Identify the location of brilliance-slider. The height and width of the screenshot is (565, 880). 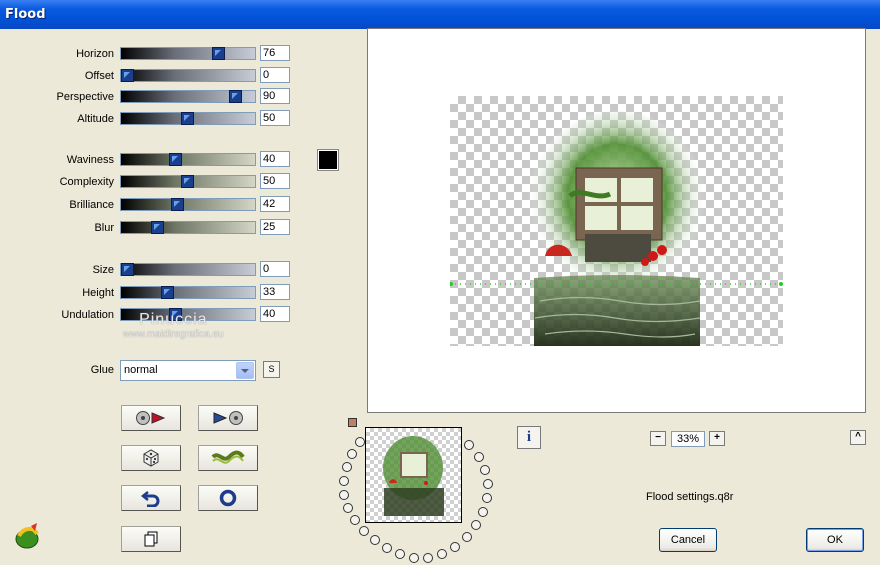
(188, 204).